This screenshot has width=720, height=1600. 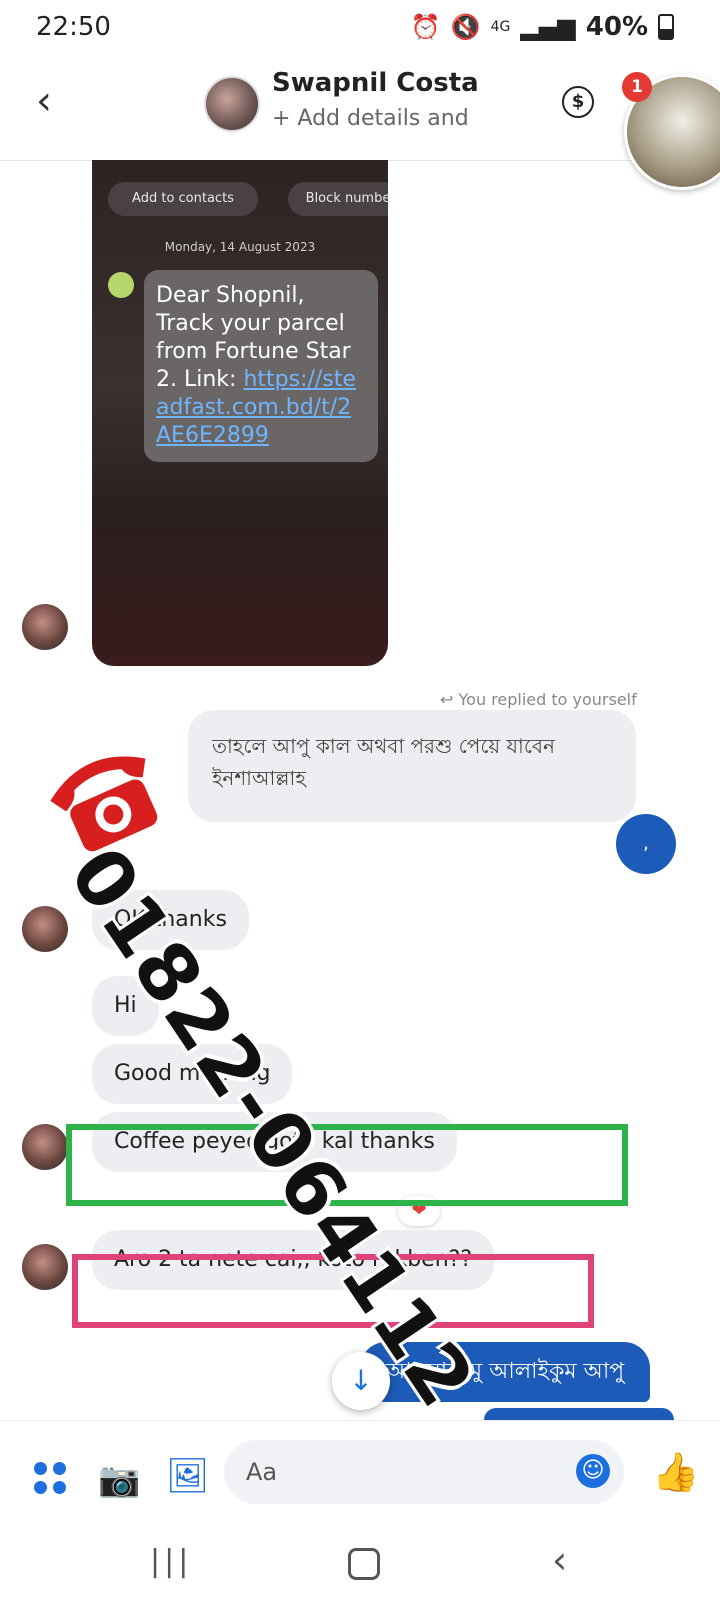 I want to click on sender-avatar-icon, so click(x=121, y=285).